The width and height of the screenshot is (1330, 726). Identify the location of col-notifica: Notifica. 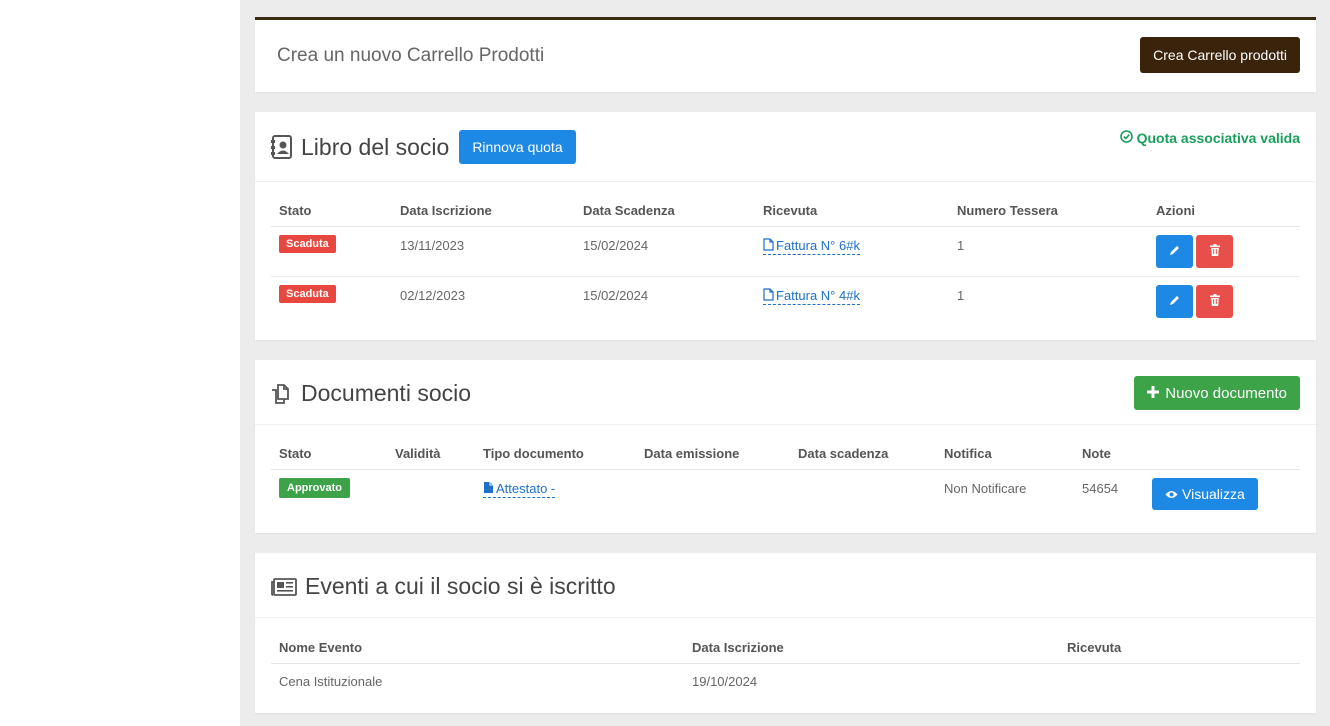
(1005, 454).